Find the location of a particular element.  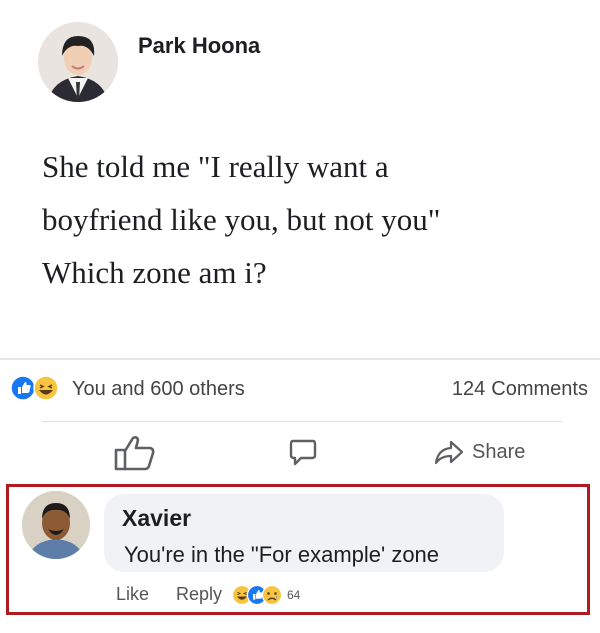

comments-label: Comments is located at coordinates (539, 389).